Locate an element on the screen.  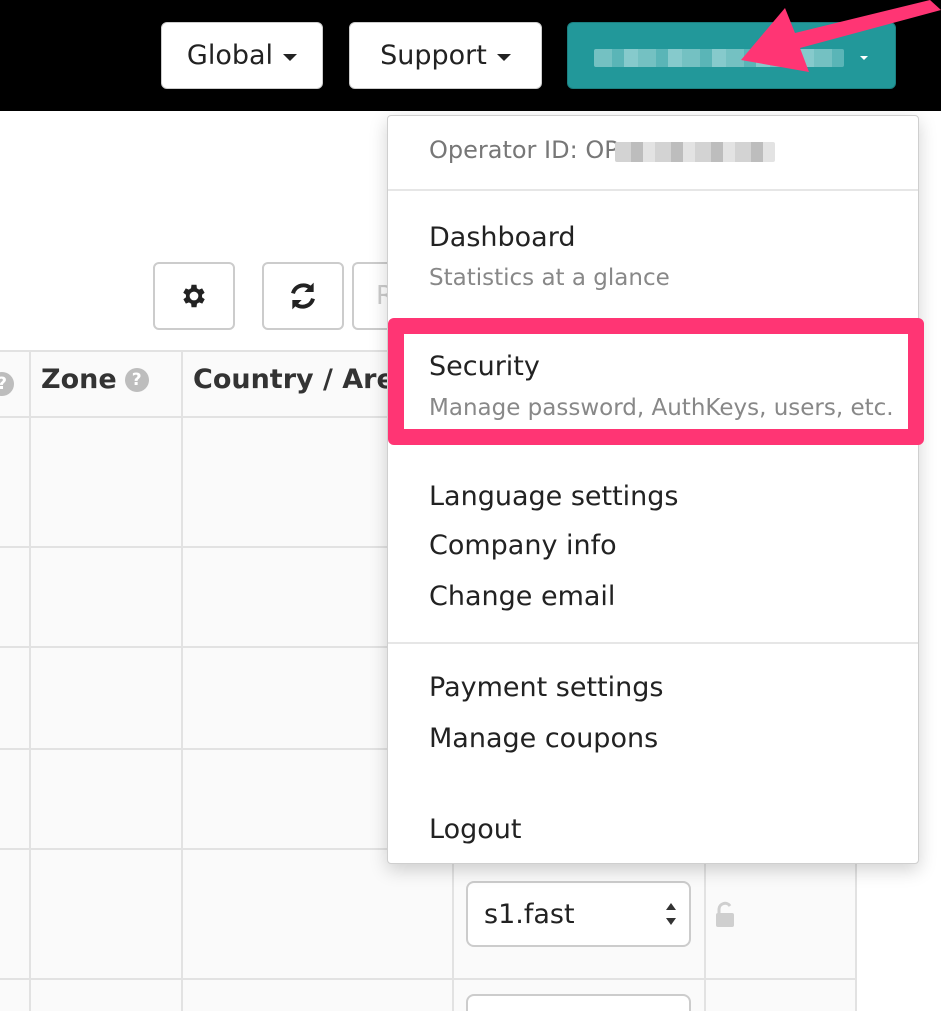
plan-select: s1.fast is located at coordinates (578, 914).